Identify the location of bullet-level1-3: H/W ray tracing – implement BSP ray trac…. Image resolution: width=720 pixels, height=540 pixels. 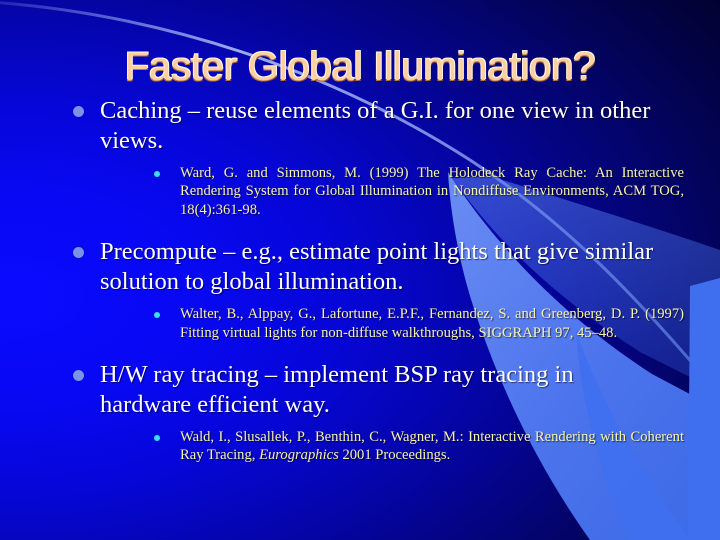
(364, 390).